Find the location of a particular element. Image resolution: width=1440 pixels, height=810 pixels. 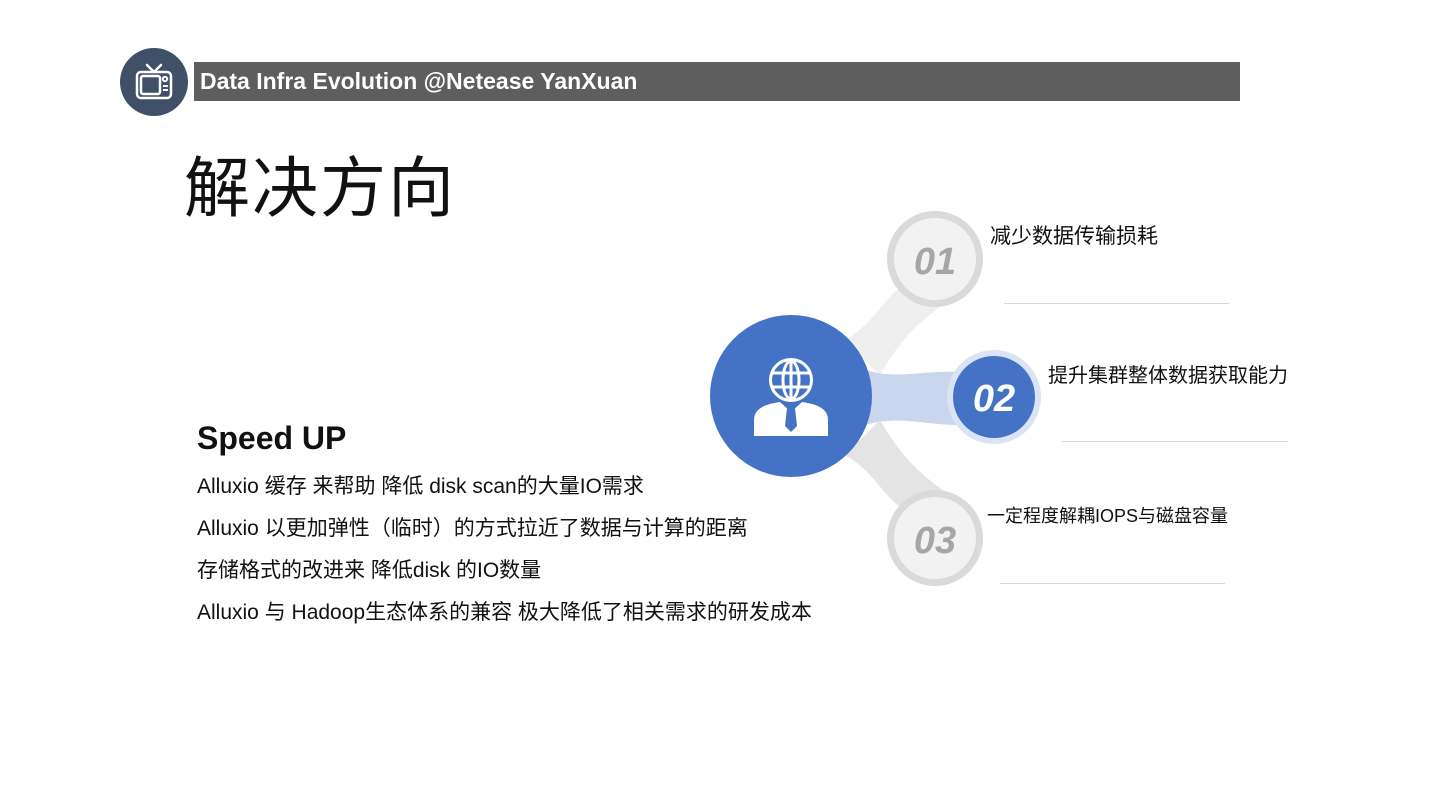

hub-diagram: 01 02 03 is located at coordinates (875, 398).